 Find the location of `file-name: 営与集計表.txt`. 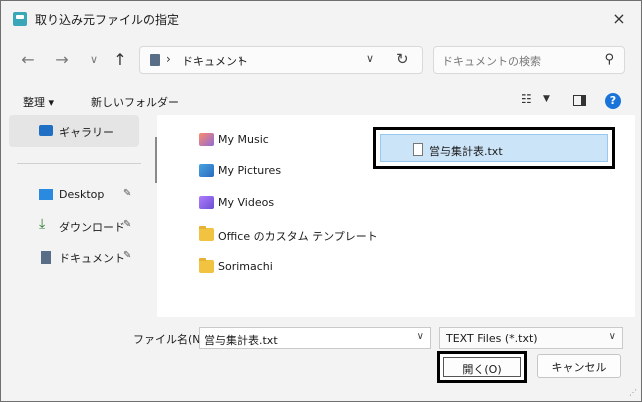

file-name: 営与集計表.txt is located at coordinates (466, 151).